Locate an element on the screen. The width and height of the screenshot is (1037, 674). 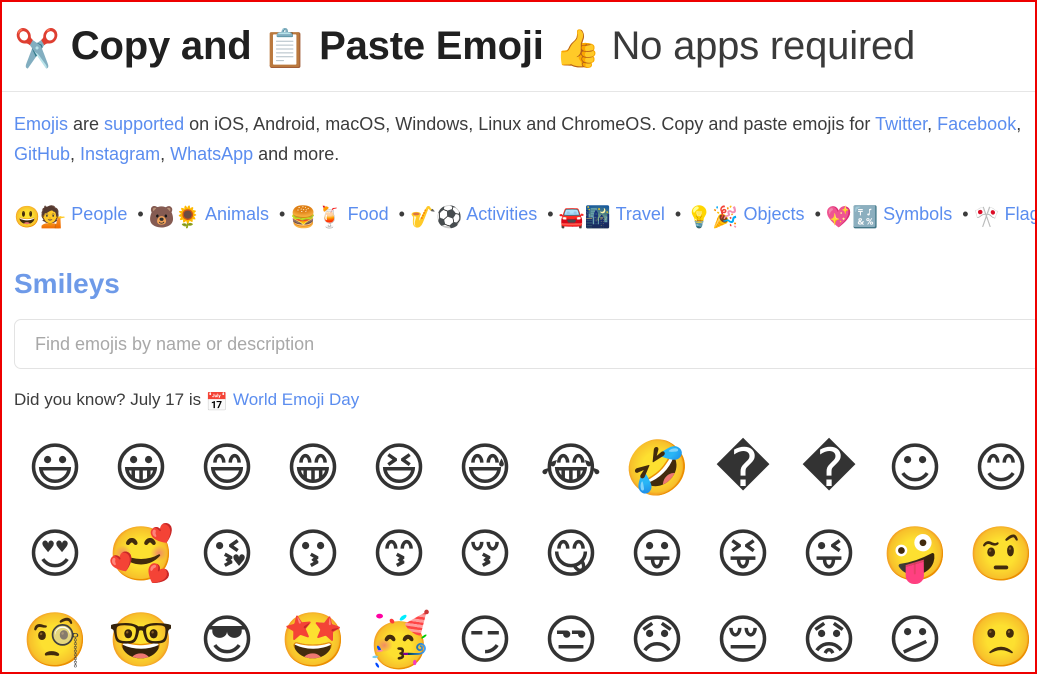
emoji-cell: 😀 is located at coordinates (141, 468).